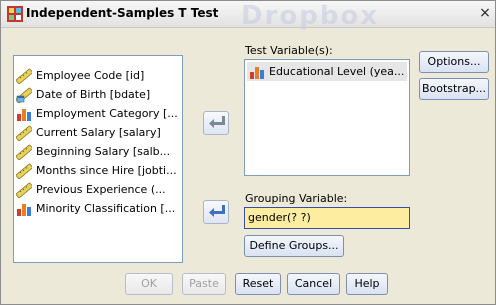 The width and height of the screenshot is (496, 305). I want to click on variable-label: Current Salary [salary], so click(98, 132).